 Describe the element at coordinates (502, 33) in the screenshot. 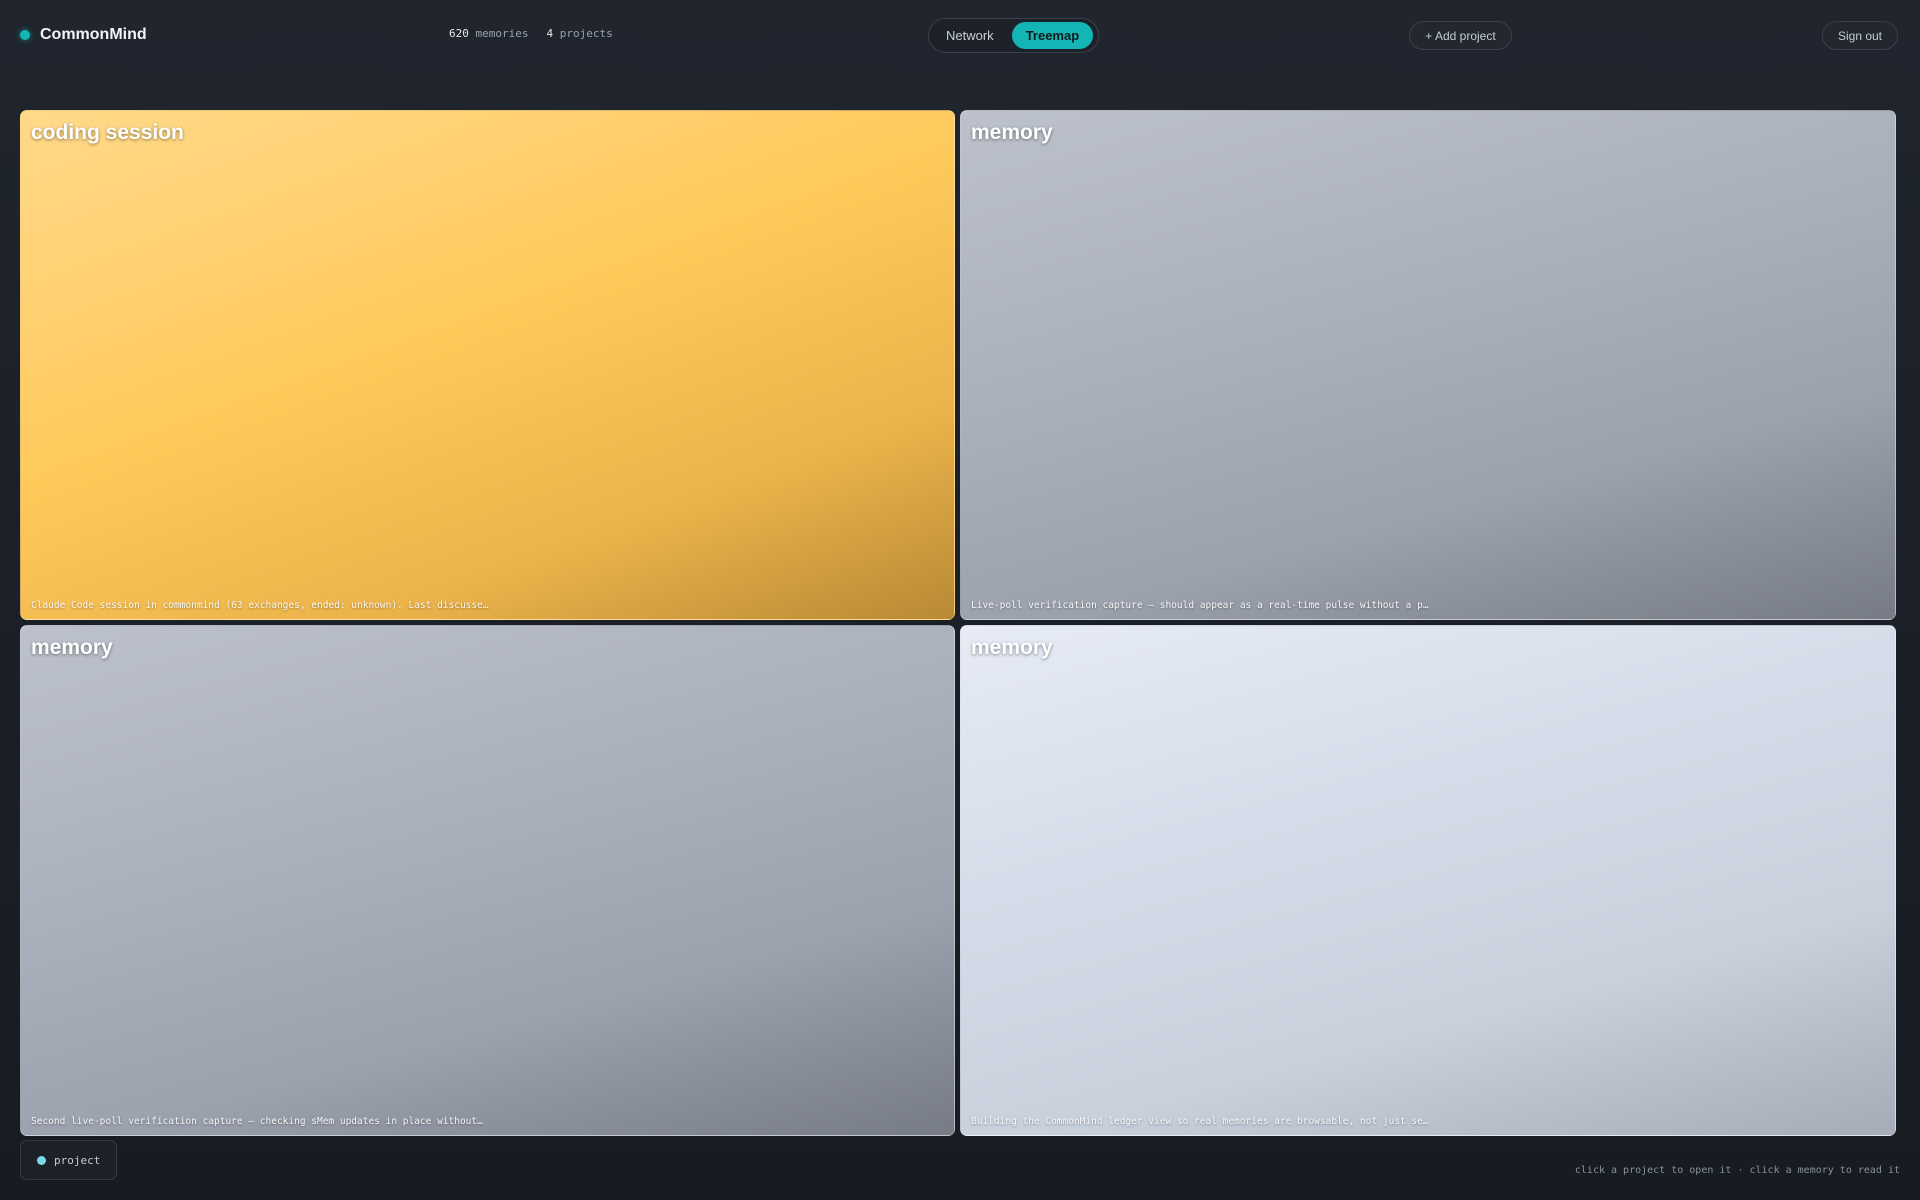

I see `memories-label: memories` at that location.